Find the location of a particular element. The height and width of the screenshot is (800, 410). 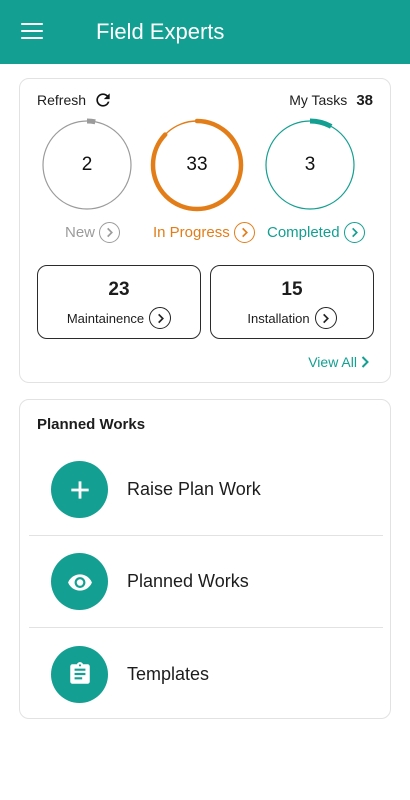

refresh-button: Refresh is located at coordinates (75, 100).